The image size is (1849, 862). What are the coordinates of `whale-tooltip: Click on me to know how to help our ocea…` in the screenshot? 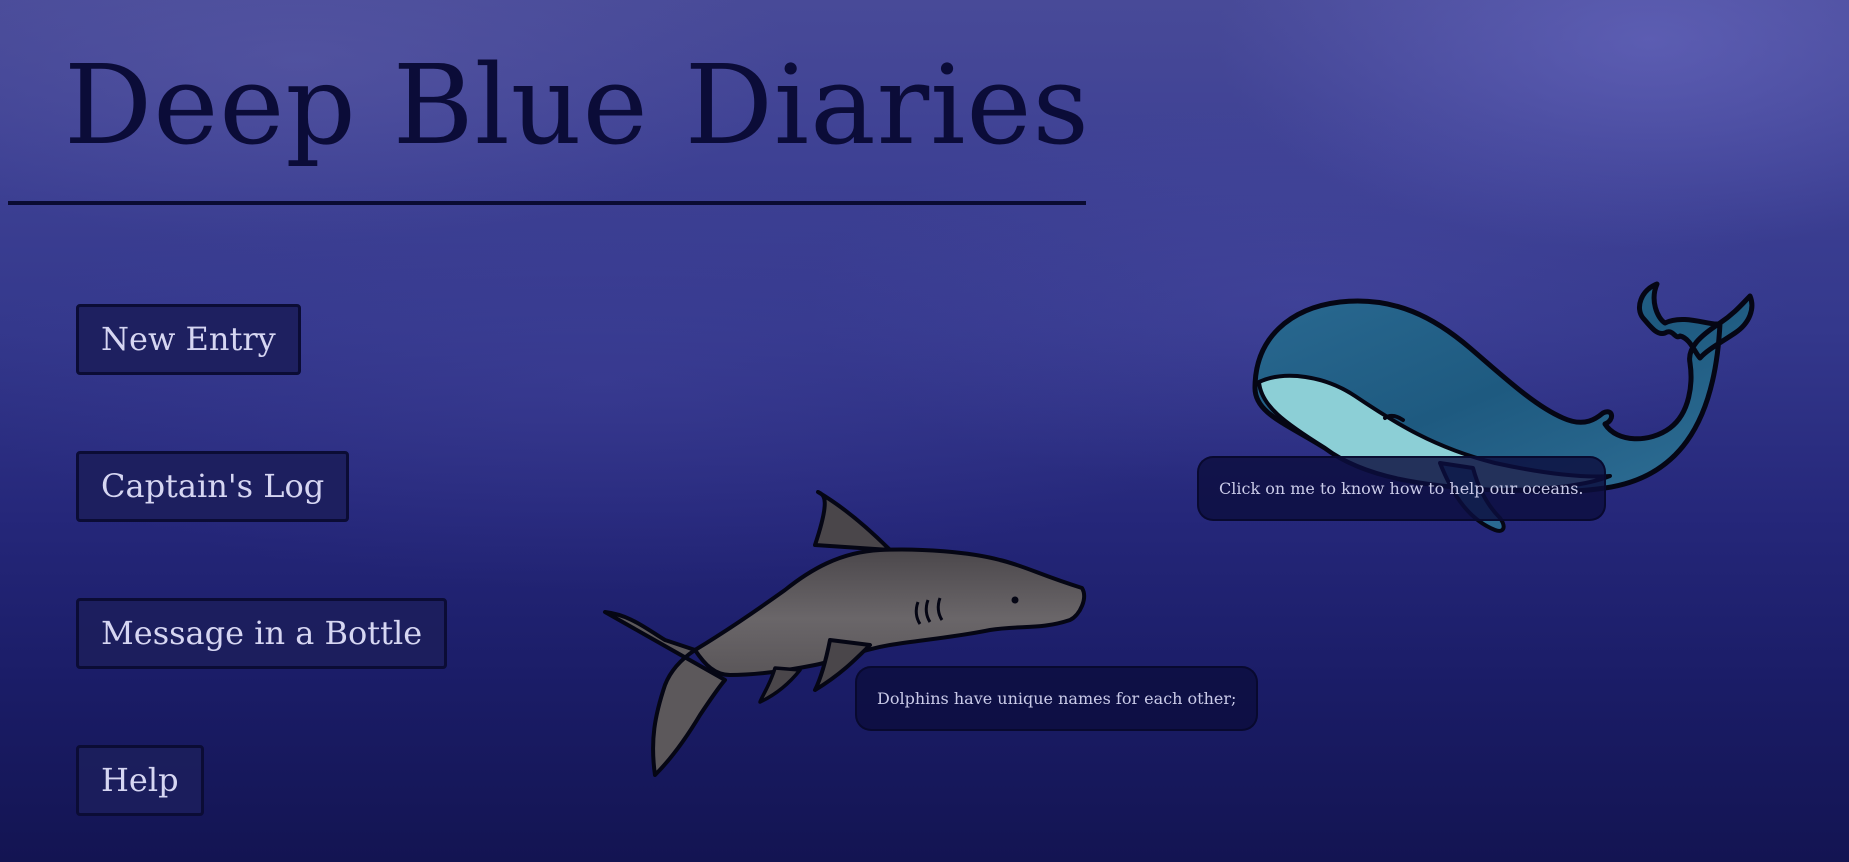 It's located at (1401, 488).